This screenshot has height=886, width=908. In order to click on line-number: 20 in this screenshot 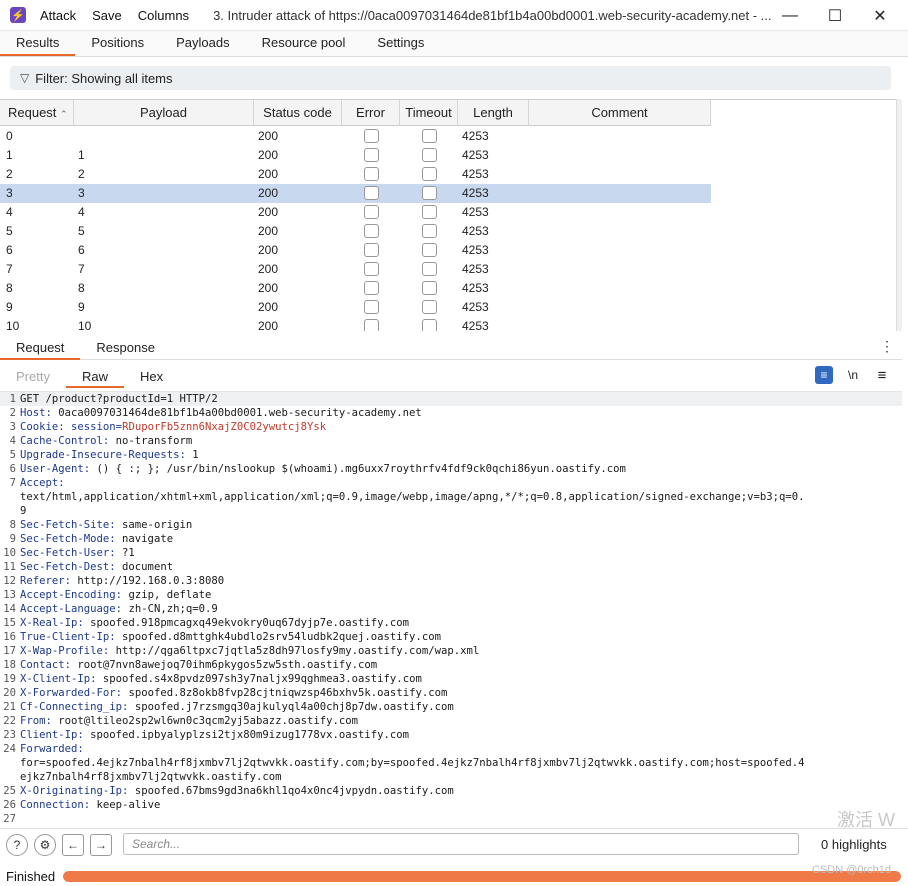, I will do `click(9, 693)`.